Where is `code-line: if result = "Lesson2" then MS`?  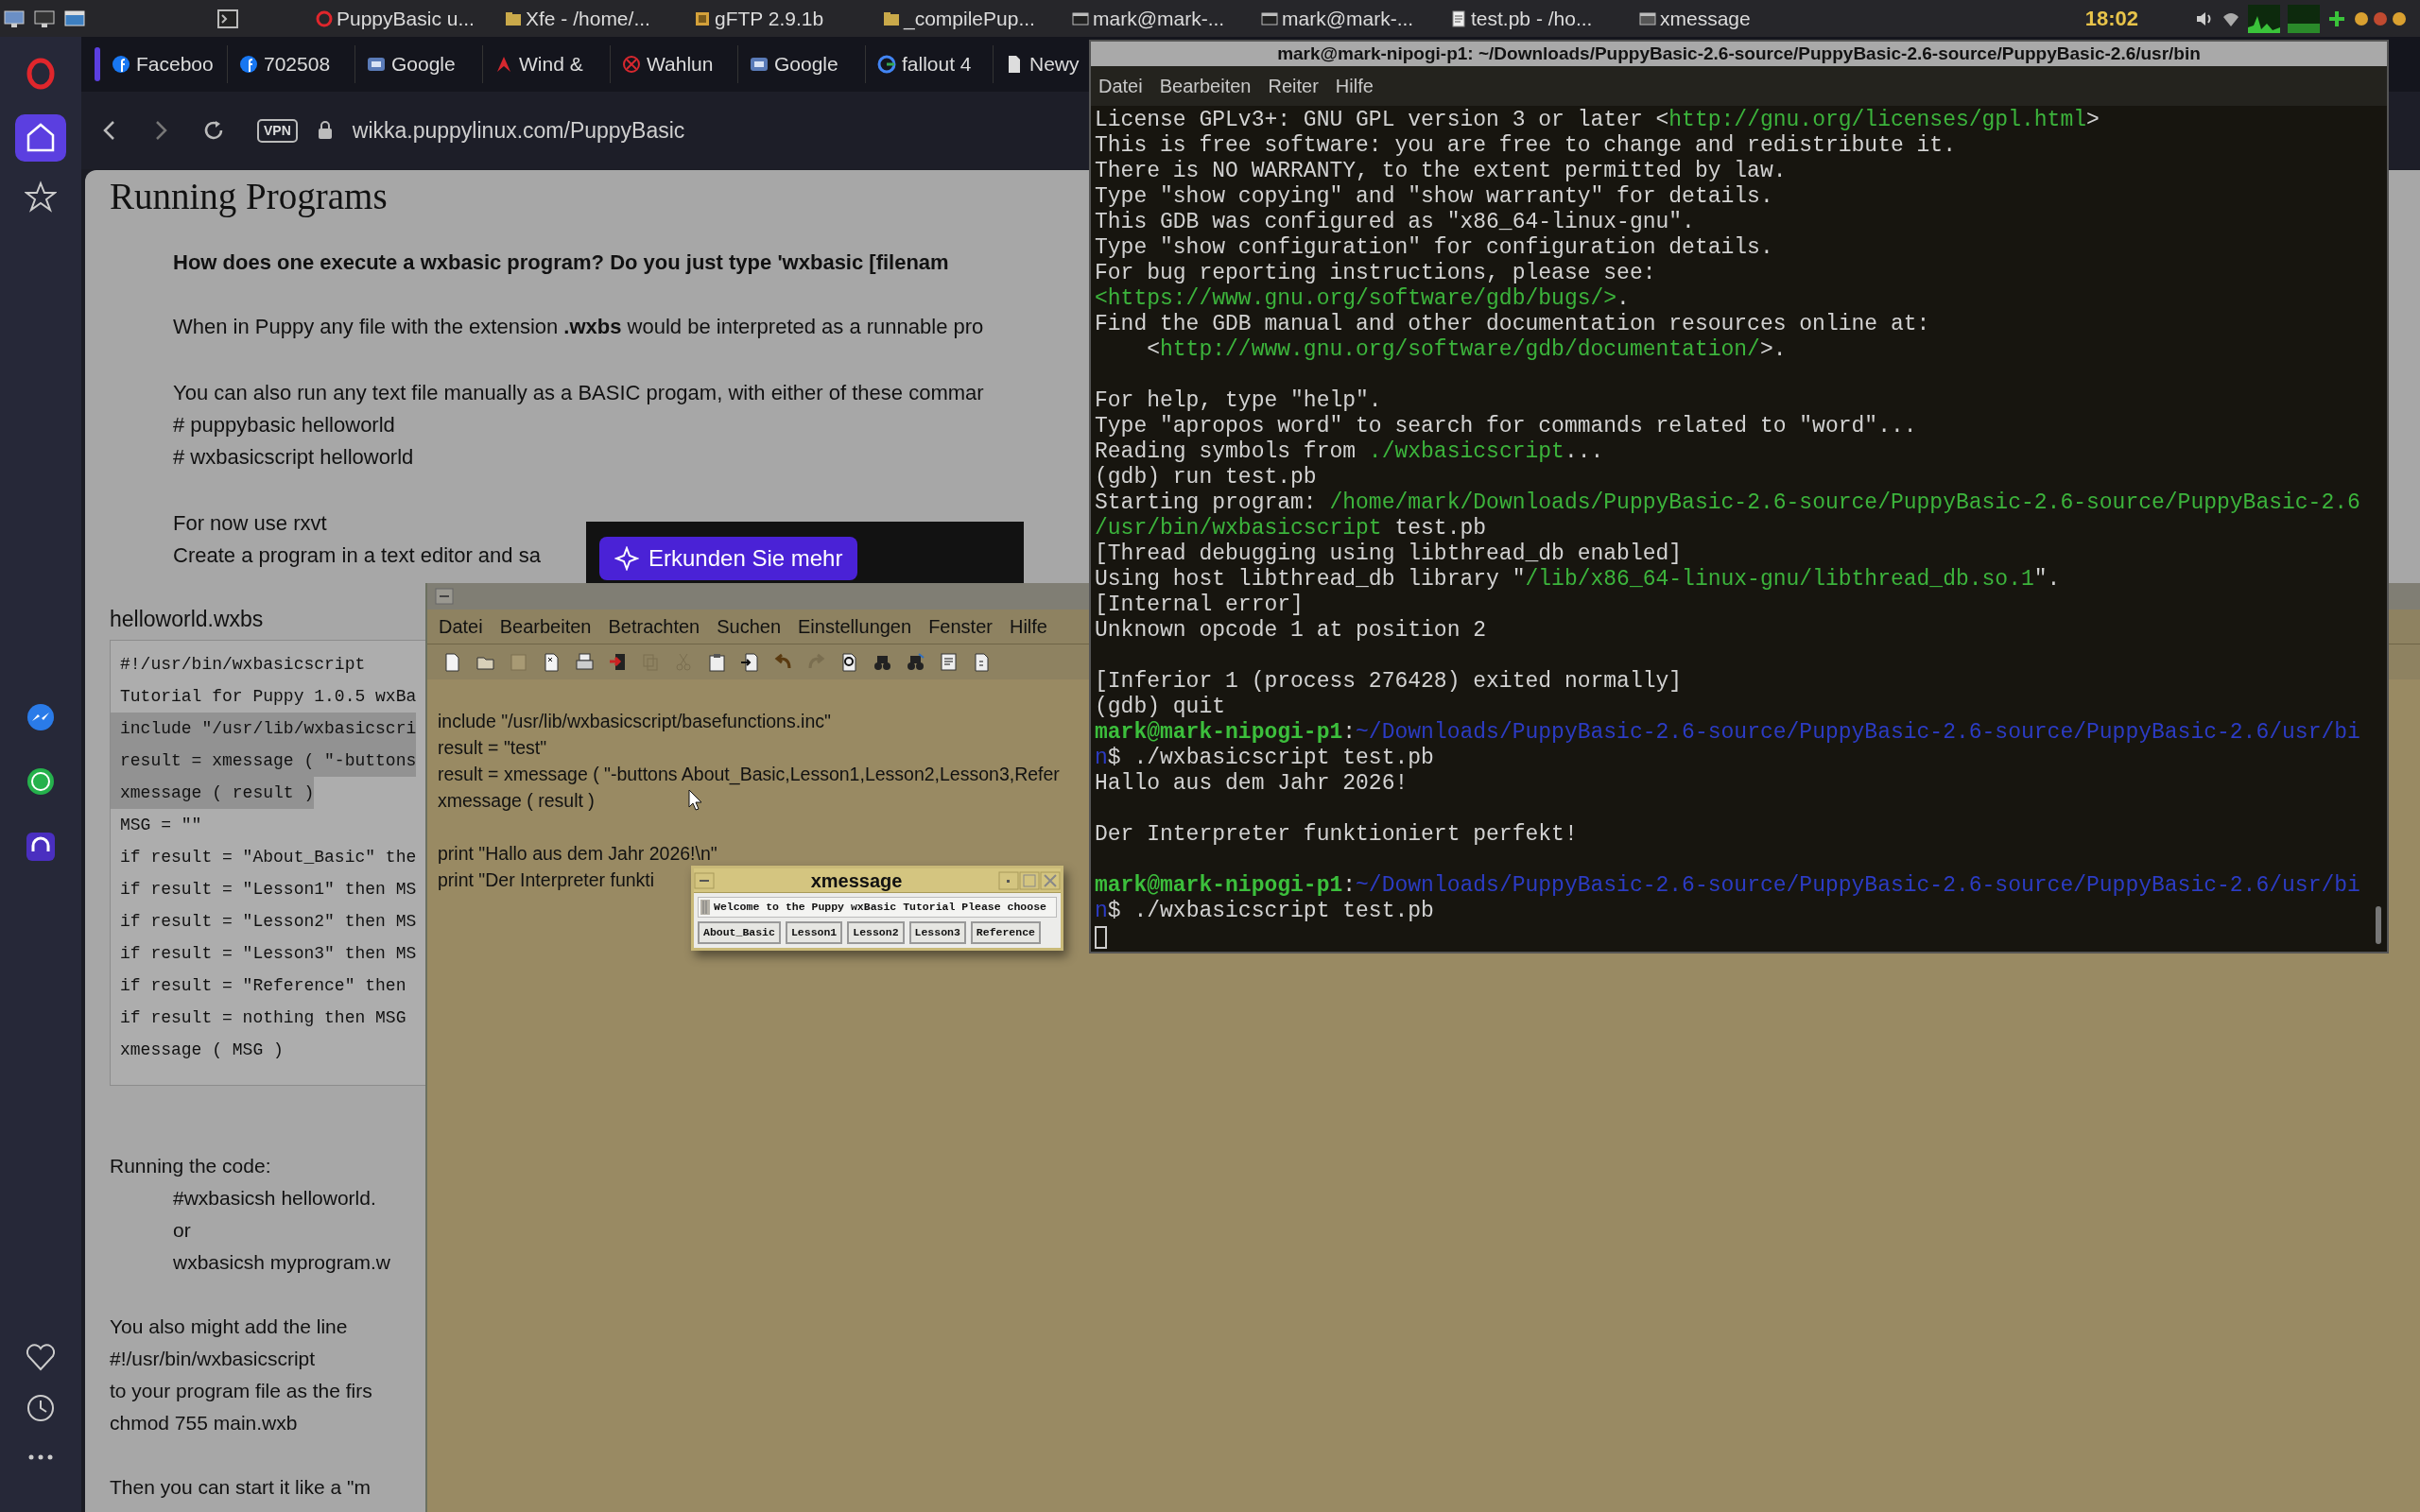 code-line: if result = "Lesson2" then MS is located at coordinates (268, 922).